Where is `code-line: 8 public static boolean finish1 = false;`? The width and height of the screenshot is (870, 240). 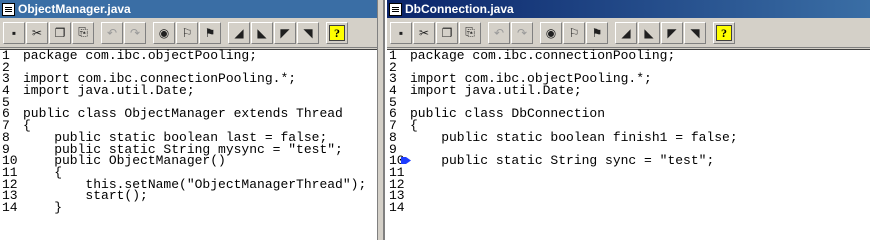
code-line: 8 public static boolean finish1 = false; is located at coordinates (628, 137).